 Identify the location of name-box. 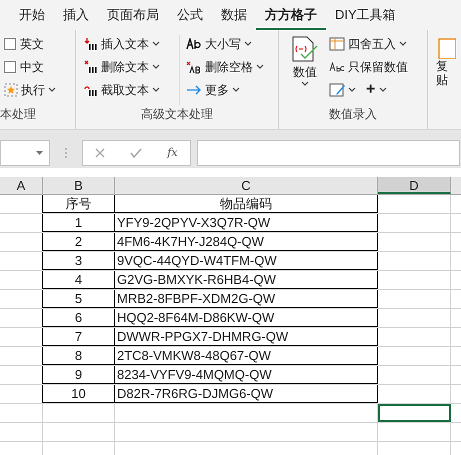
(25, 153).